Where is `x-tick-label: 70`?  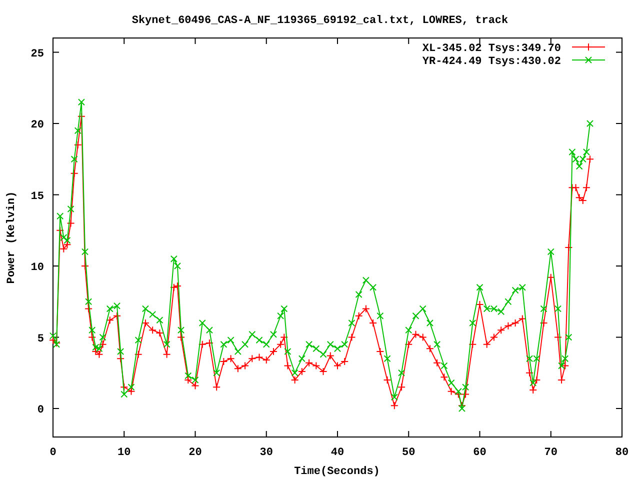
x-tick-label: 70 is located at coordinates (551, 453).